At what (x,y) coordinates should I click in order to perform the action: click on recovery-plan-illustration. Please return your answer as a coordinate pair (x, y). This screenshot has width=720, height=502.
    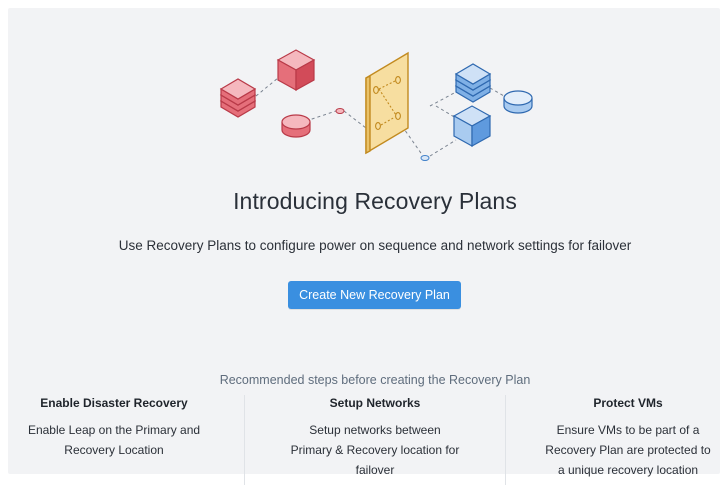
    Looking at the image, I should click on (376, 105).